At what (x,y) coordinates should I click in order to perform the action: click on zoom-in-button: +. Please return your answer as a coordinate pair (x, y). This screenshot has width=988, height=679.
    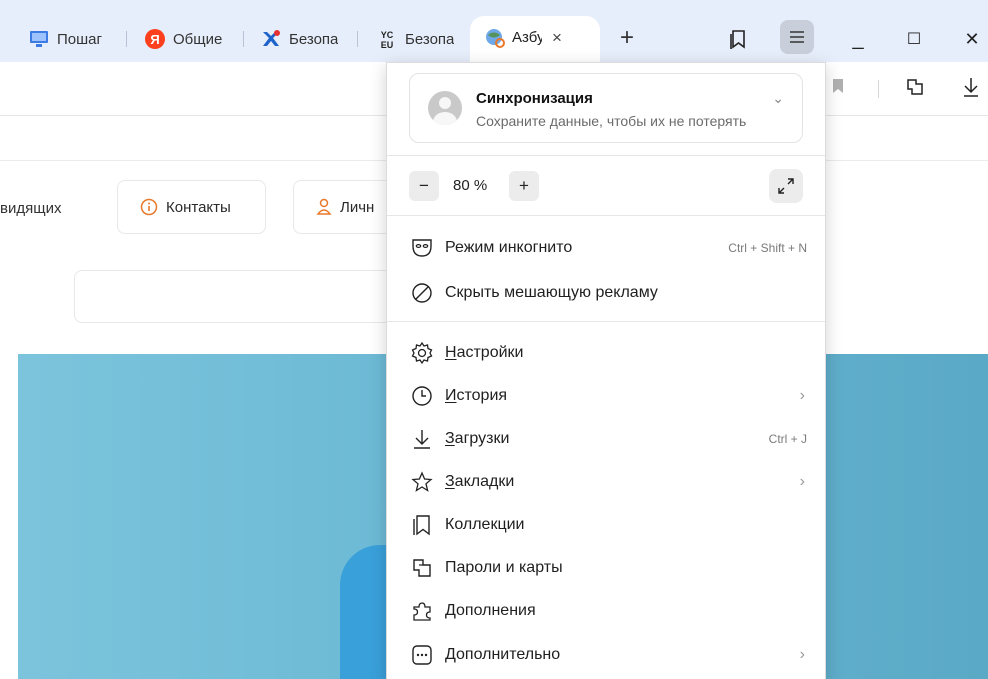
    Looking at the image, I should click on (524, 186).